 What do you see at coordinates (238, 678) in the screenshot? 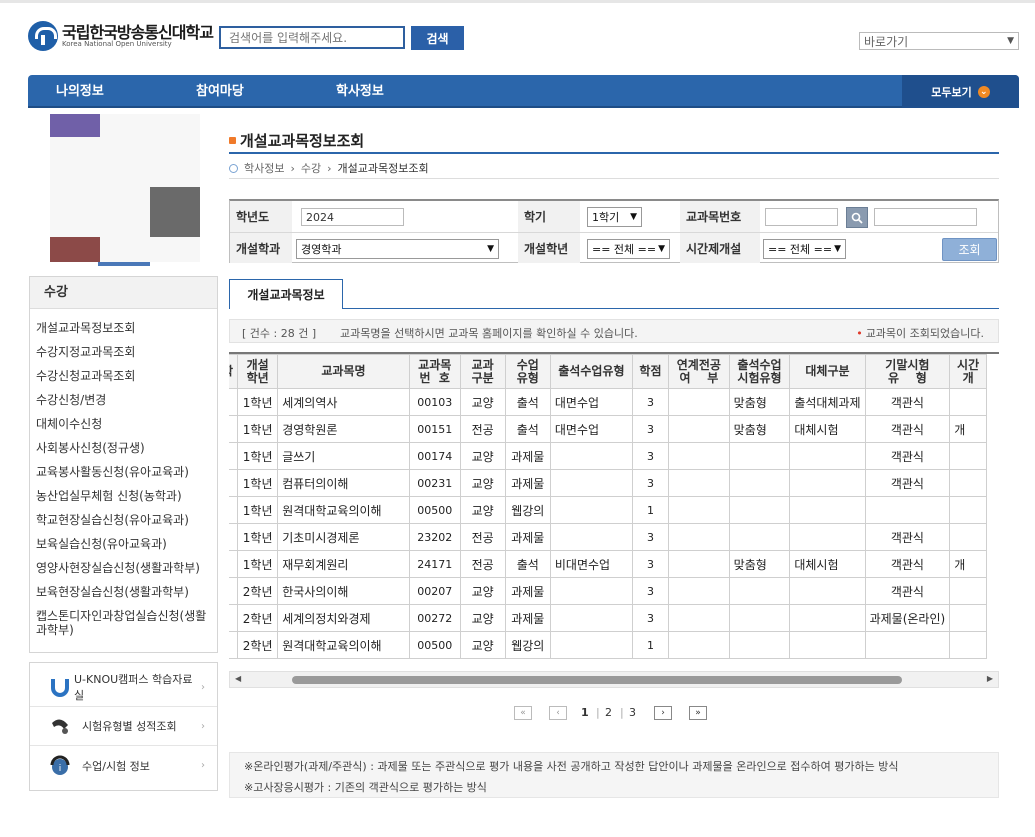
I see `scroll-left-icon: ◀` at bounding box center [238, 678].